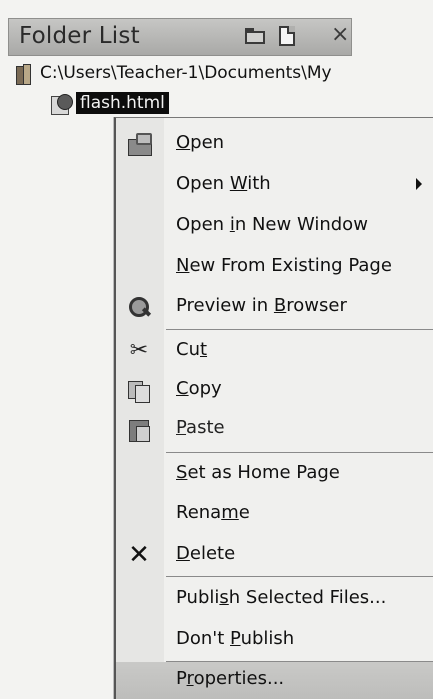  Describe the element at coordinates (274, 474) in the screenshot. I see `menu-item-set-home-page: Set as Home Page` at that location.